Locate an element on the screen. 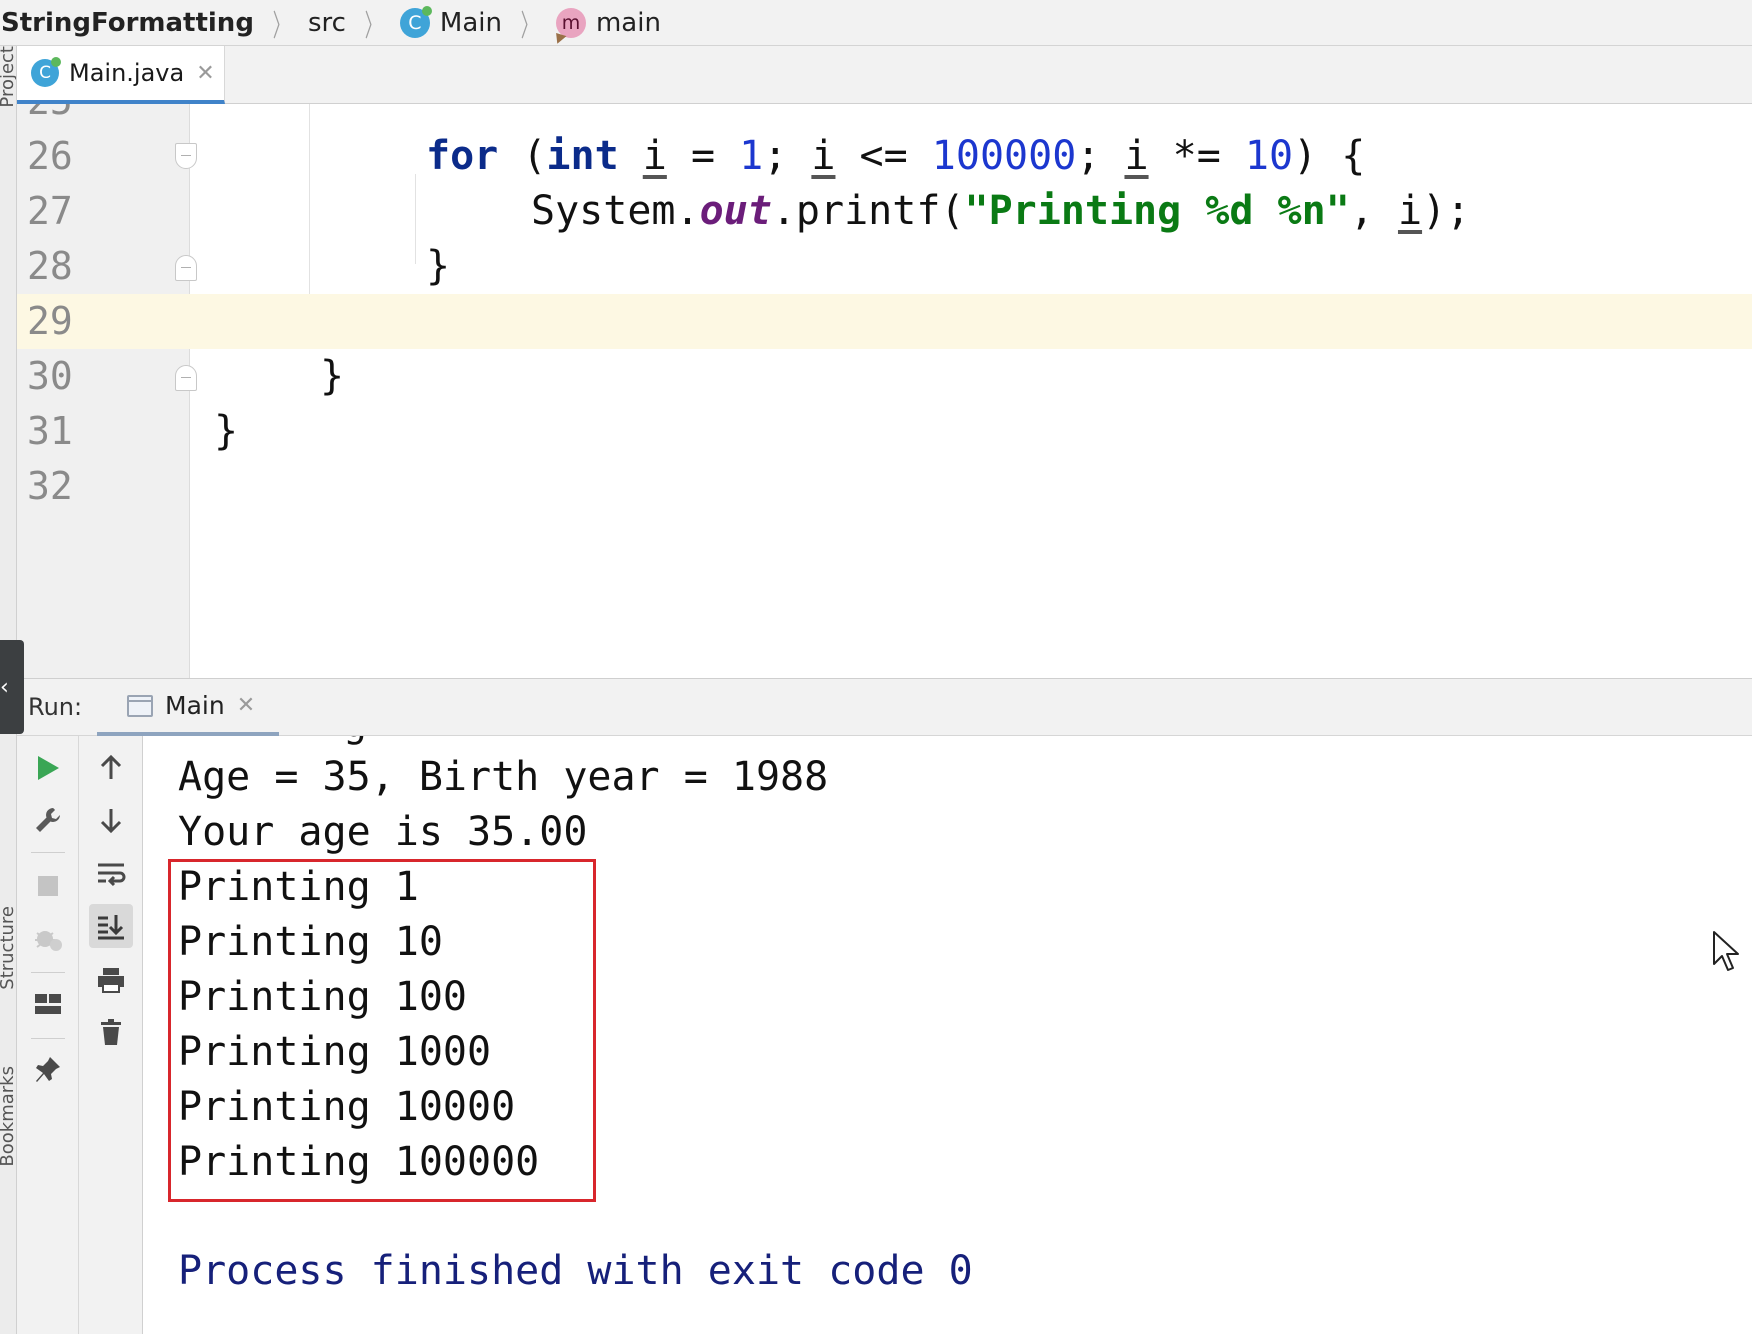 Image resolution: width=1752 pixels, height=1334 pixels. breadcrumb-method: m main is located at coordinates (608, 22).